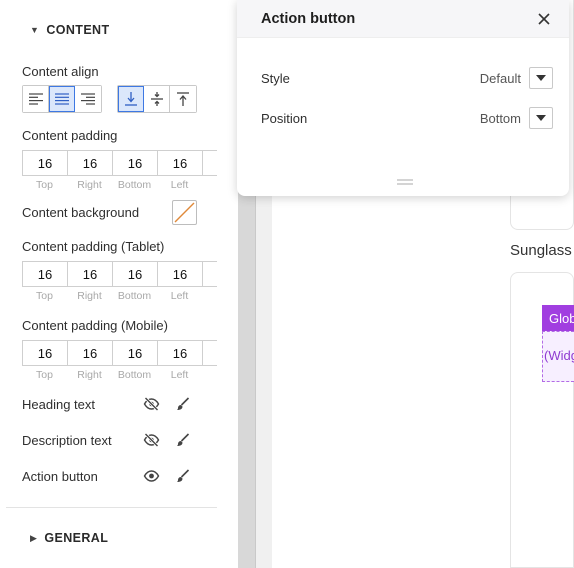  Describe the element at coordinates (134, 163) in the screenshot. I see `padding-bottom-input: 16` at that location.